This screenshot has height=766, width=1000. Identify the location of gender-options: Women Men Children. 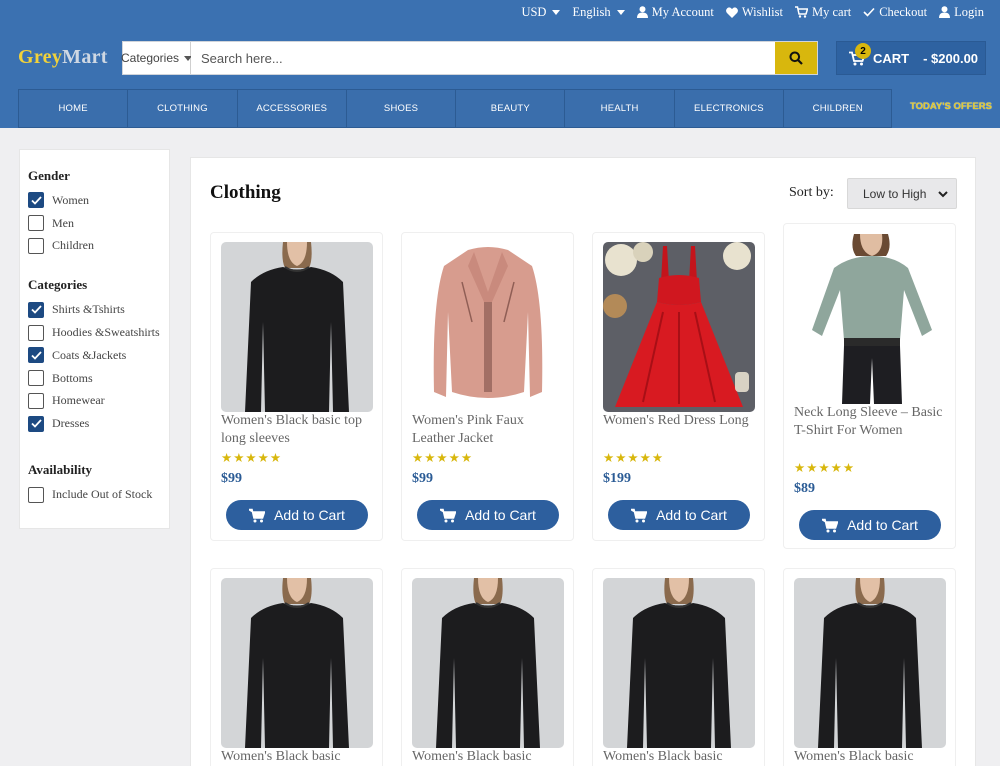
(98, 223).